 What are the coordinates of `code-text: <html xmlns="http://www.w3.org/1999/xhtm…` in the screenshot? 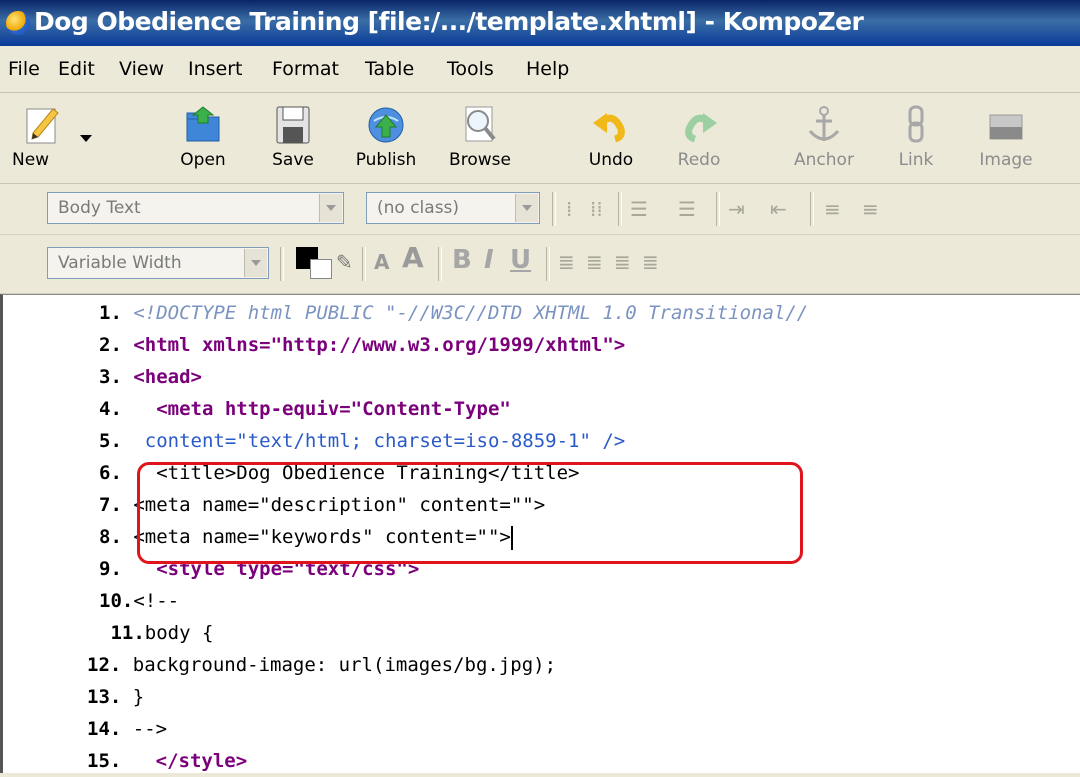 It's located at (379, 345).